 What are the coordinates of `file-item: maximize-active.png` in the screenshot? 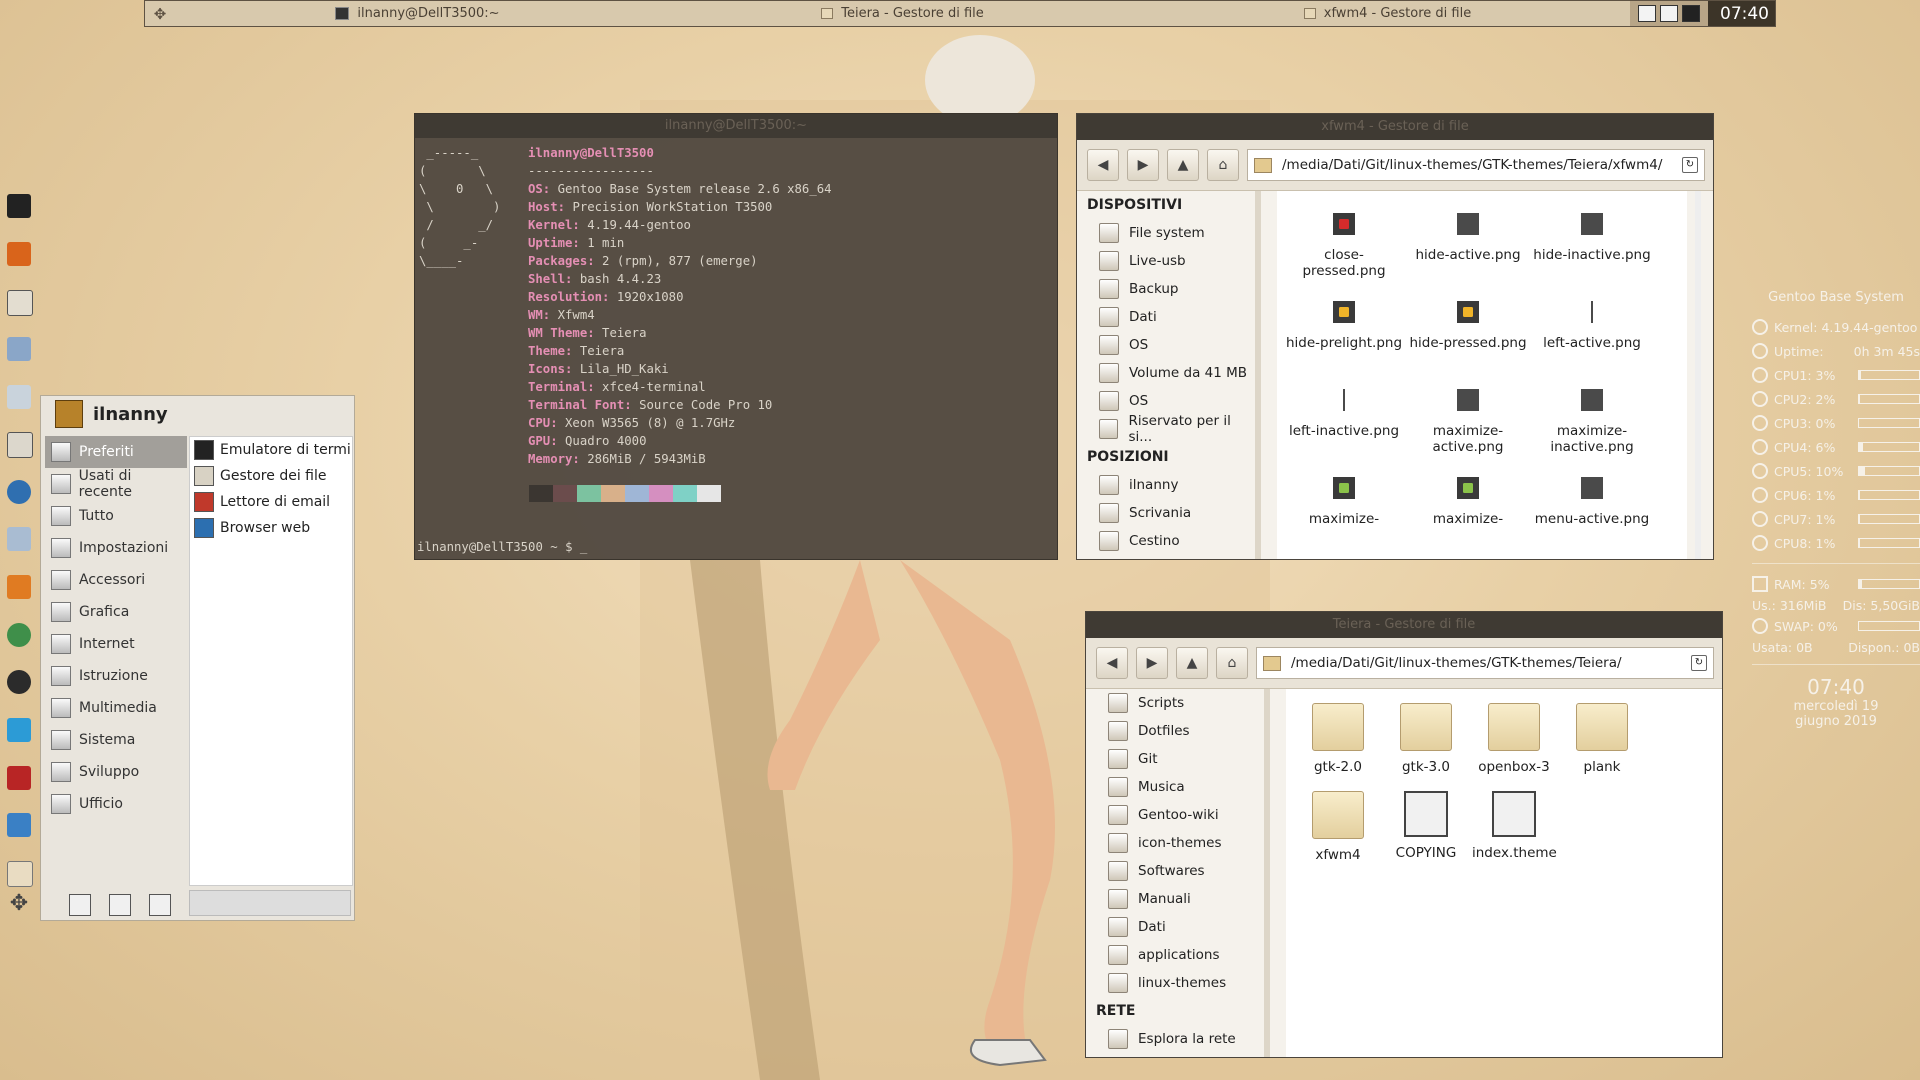 It's located at (1468, 417).